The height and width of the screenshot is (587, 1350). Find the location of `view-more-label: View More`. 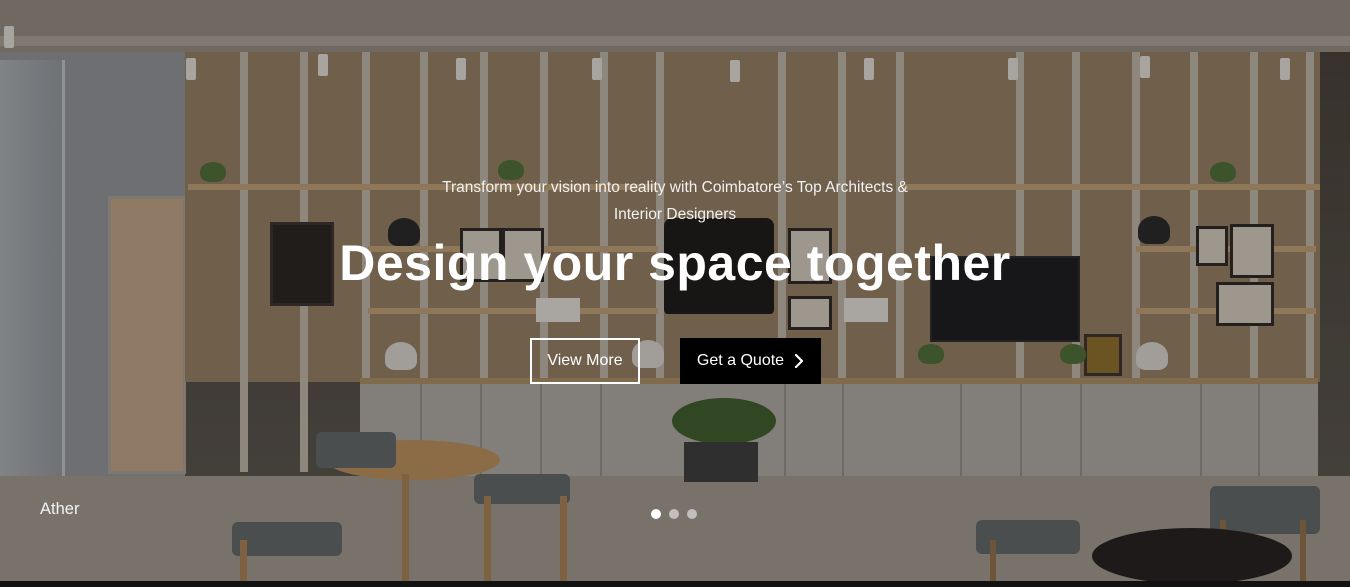

view-more-label: View More is located at coordinates (585, 360).